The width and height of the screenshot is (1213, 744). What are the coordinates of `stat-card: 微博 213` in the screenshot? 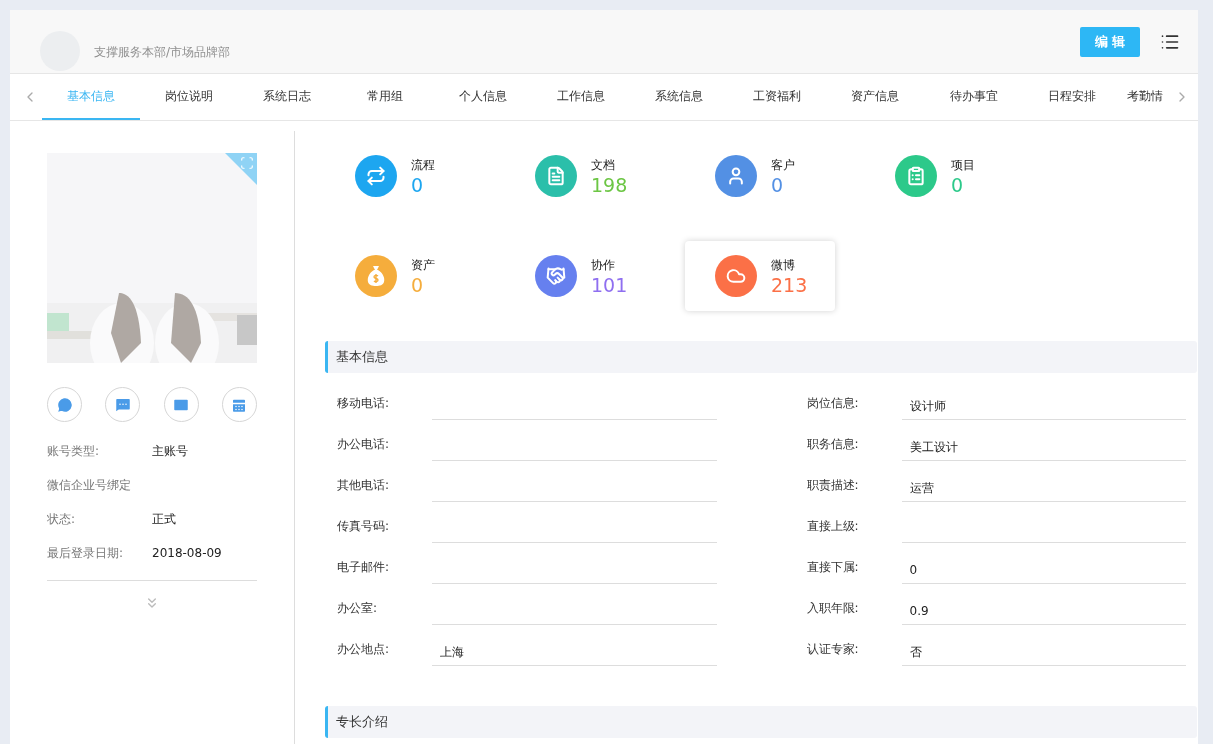 It's located at (760, 276).